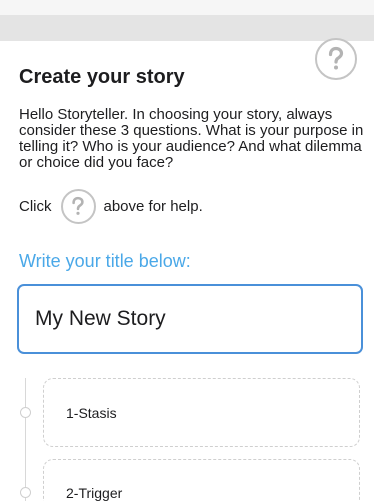  I want to click on page-title: Create your story, so click(102, 77).